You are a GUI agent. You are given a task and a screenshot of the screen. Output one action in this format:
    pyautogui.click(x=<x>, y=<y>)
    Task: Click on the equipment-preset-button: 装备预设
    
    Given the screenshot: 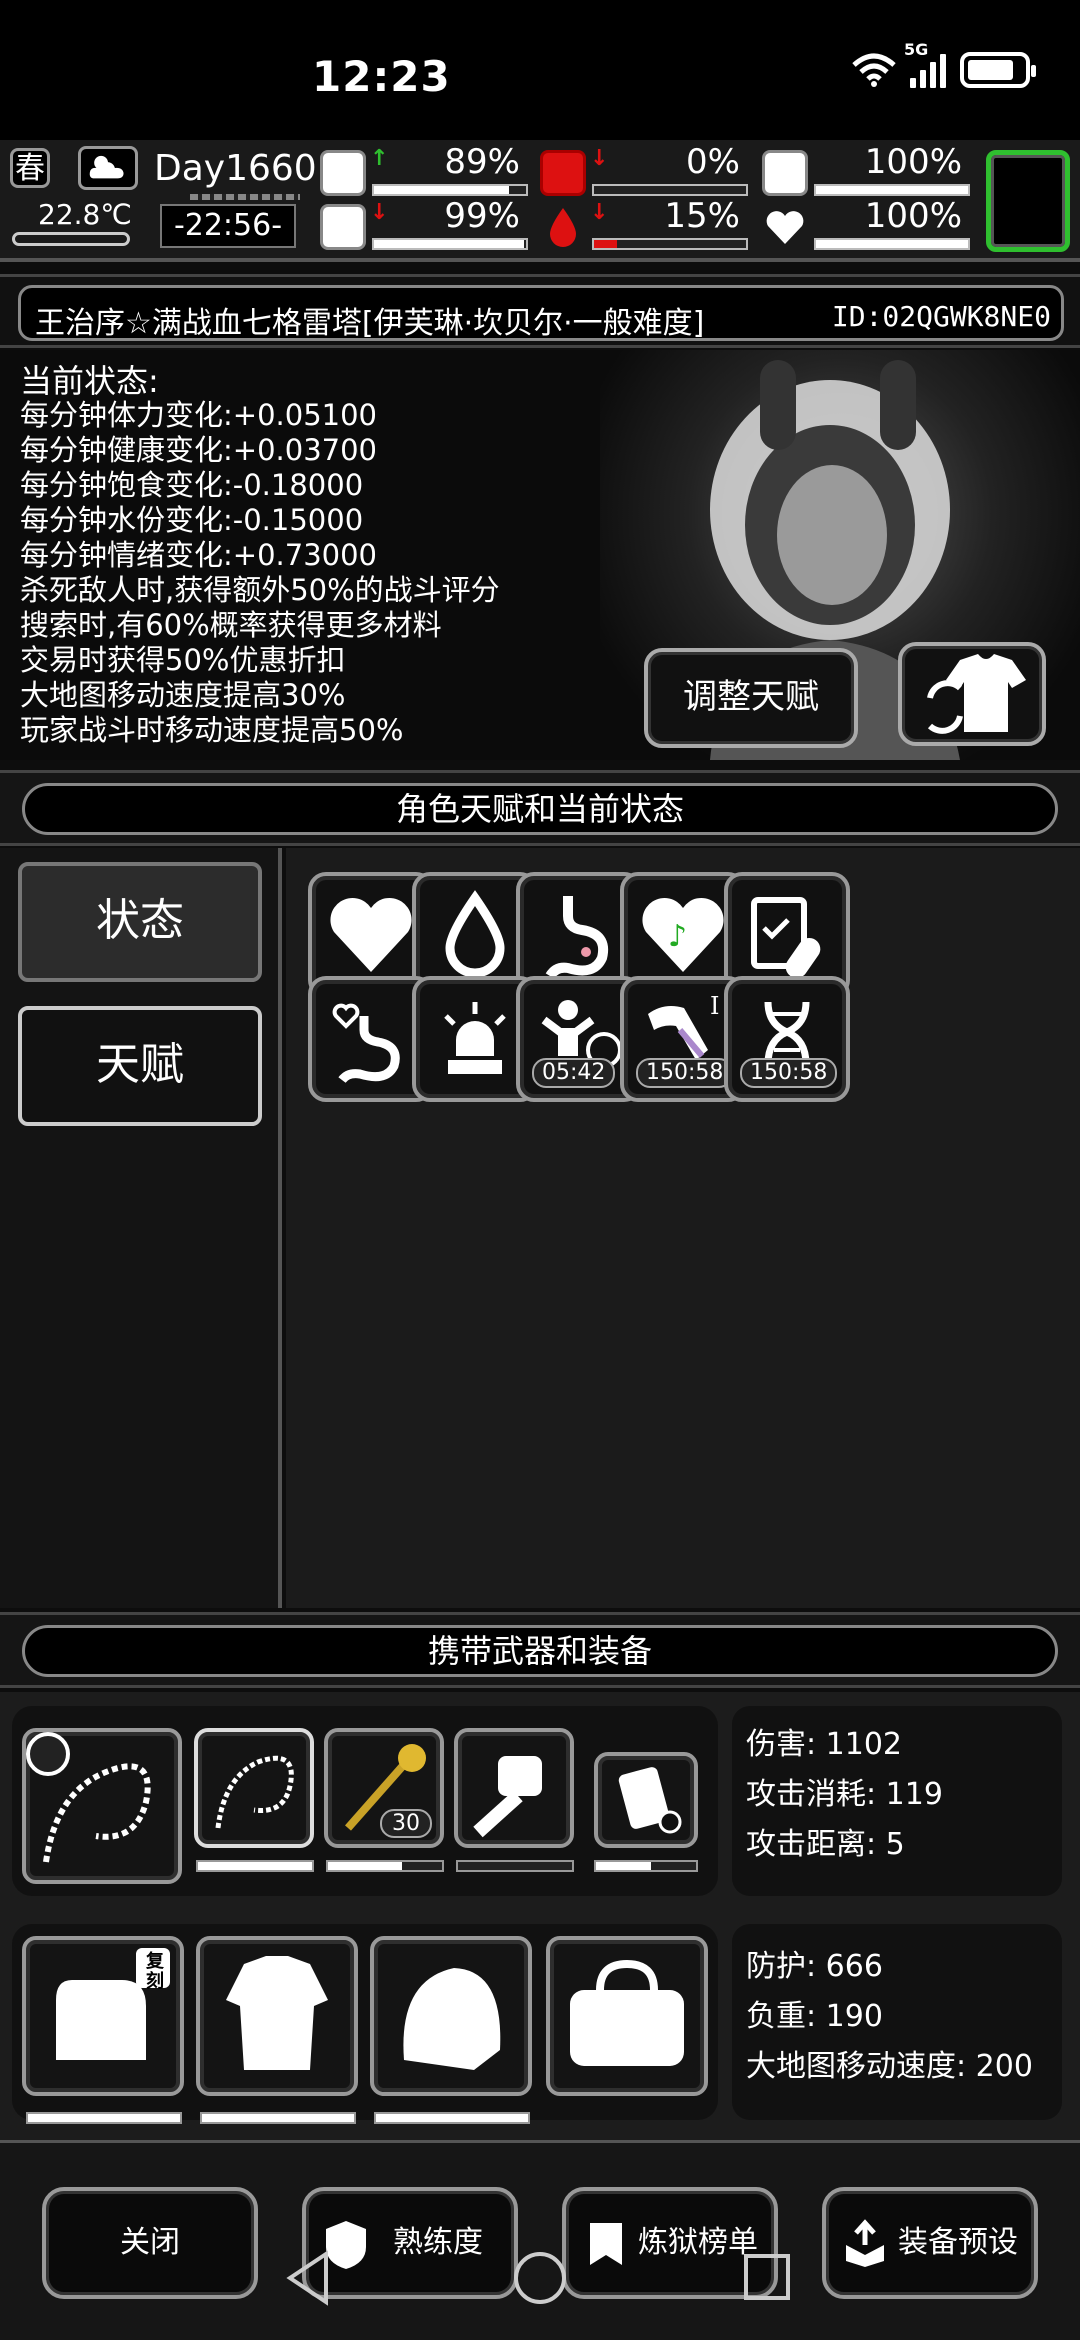 What is the action you would take?
    pyautogui.click(x=930, y=2243)
    